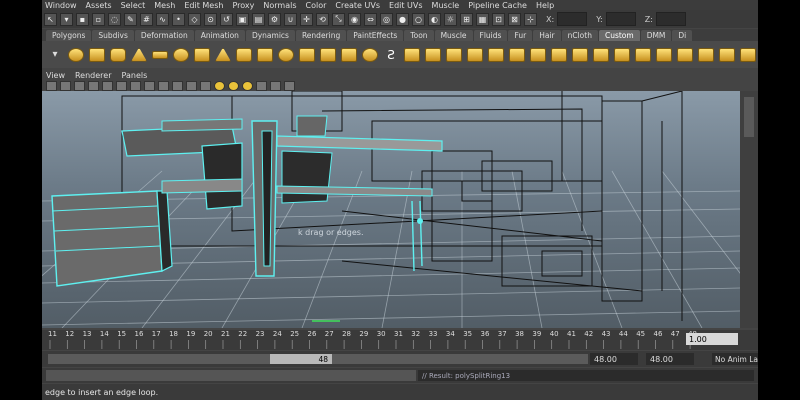  Describe the element at coordinates (670, 359) in the screenshot. I see `playback-end-field: 48.00` at that location.